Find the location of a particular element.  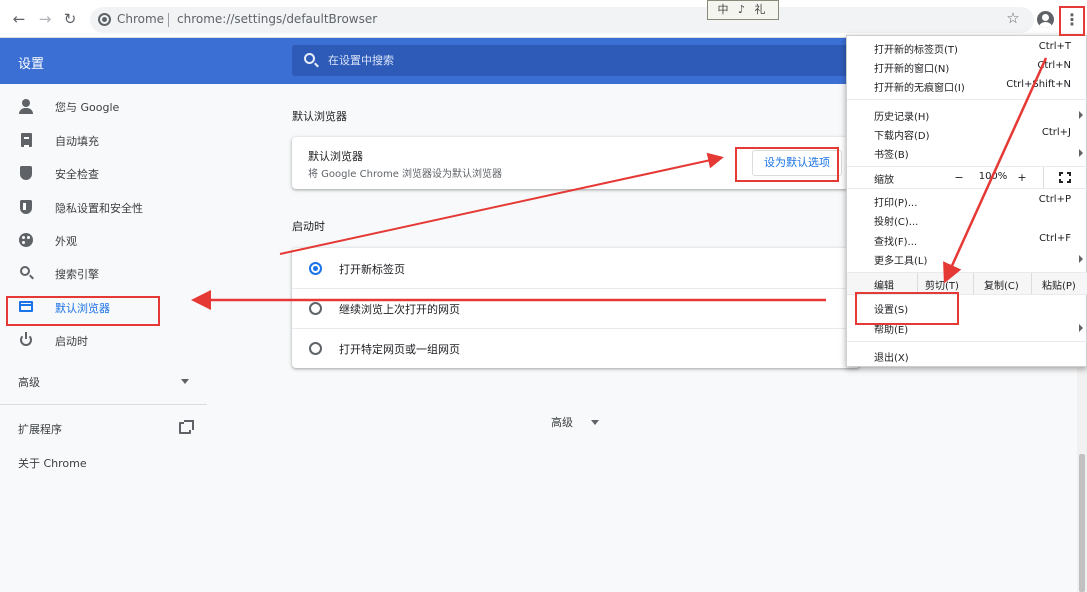

menu-item-settings: 设置(S) is located at coordinates (891, 308).